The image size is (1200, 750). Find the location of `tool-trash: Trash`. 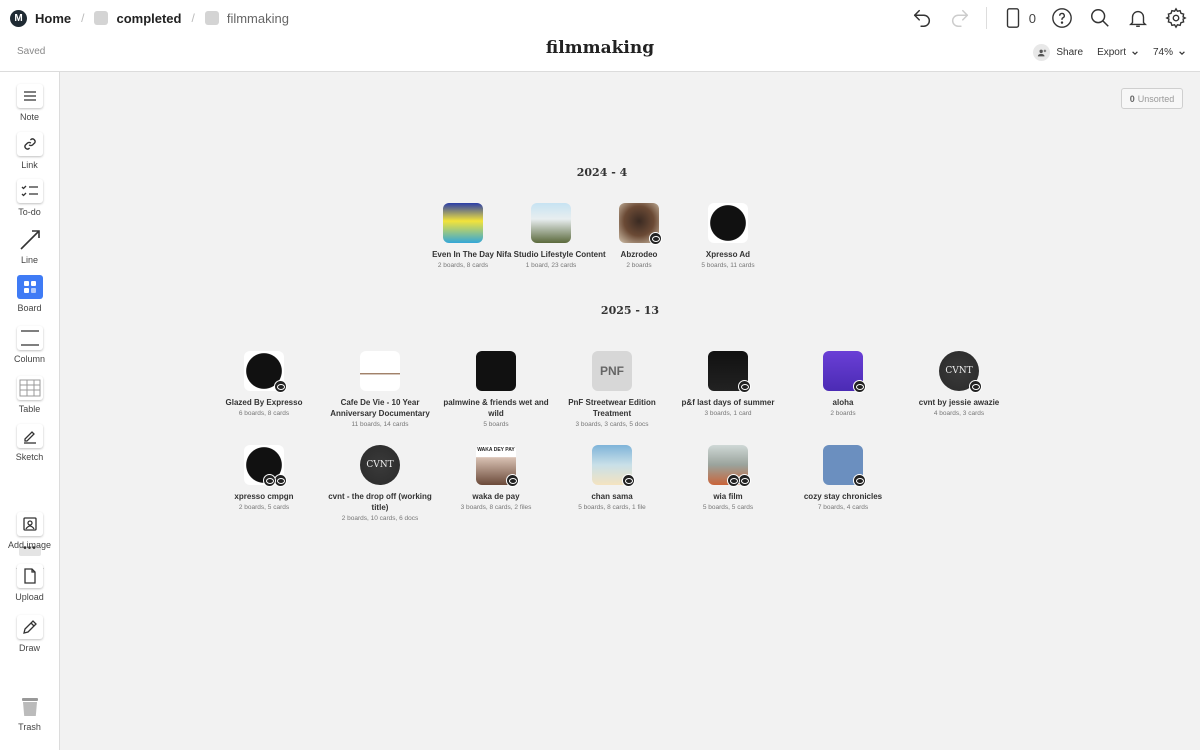

tool-trash: Trash is located at coordinates (29, 713).